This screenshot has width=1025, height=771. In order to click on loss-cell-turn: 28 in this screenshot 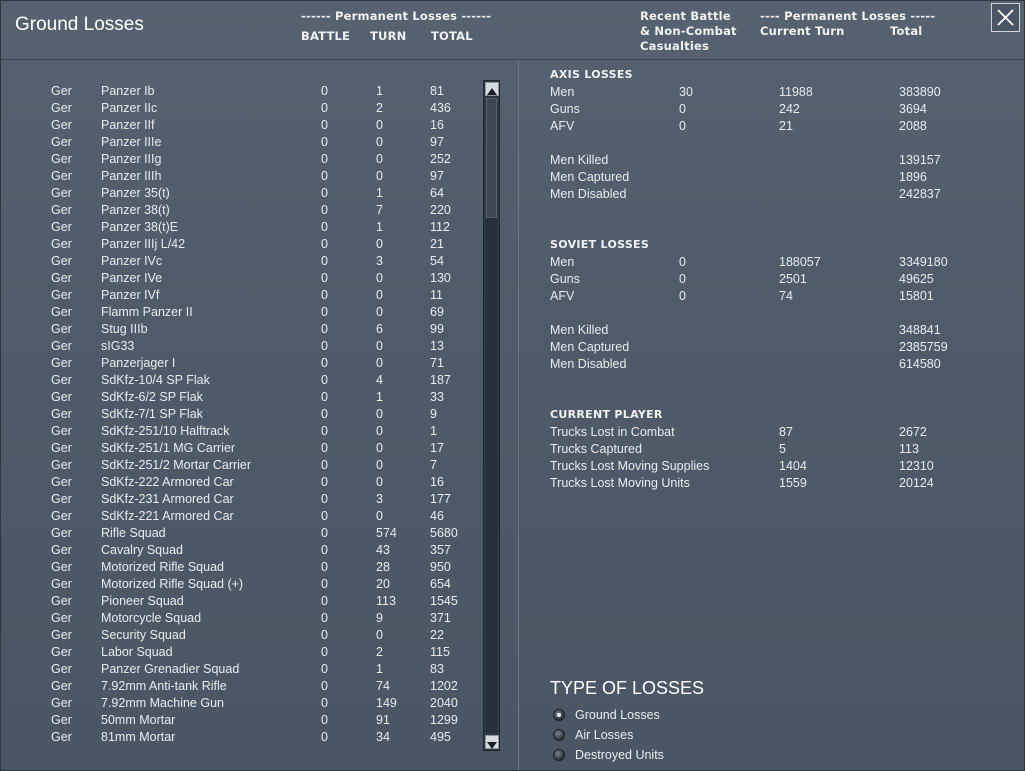, I will do `click(383, 567)`.